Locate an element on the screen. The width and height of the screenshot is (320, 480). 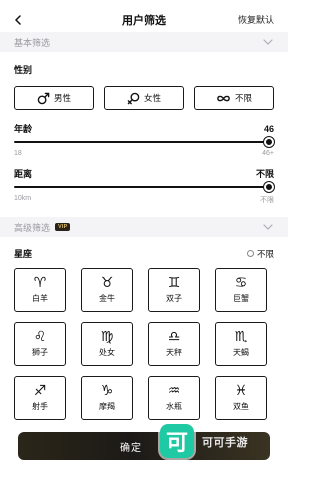
aquarius-icon: ♒ is located at coordinates (174, 391).